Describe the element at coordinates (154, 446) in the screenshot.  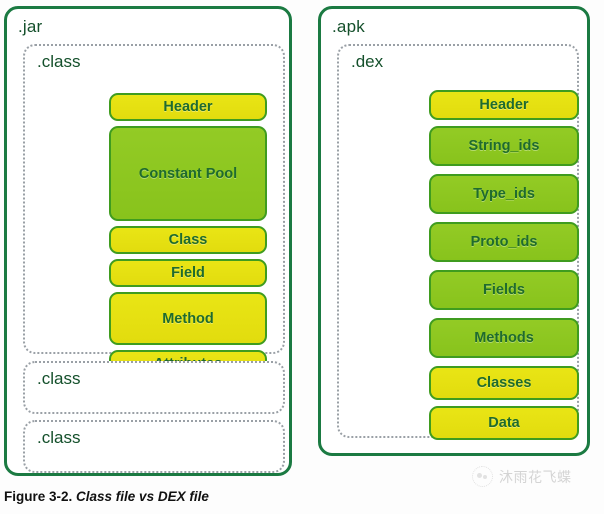
I see `class-container-tertiary: .class` at that location.